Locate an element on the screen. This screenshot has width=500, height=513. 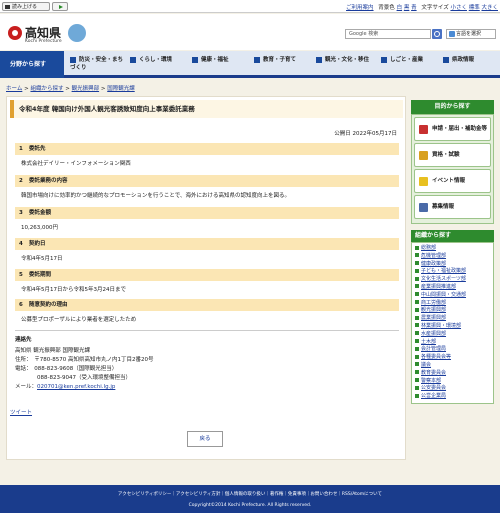
org-item: 観光振興部 is located at coordinates (452, 311).